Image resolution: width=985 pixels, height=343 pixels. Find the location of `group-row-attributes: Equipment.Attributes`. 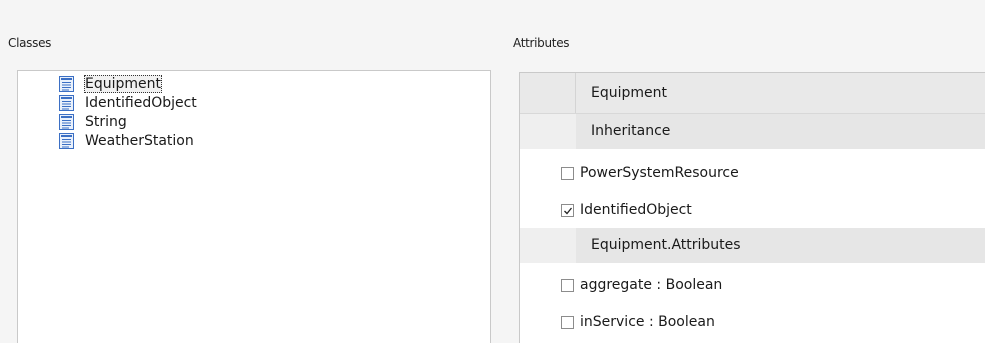

group-row-attributes: Equipment.Attributes is located at coordinates (752, 245).